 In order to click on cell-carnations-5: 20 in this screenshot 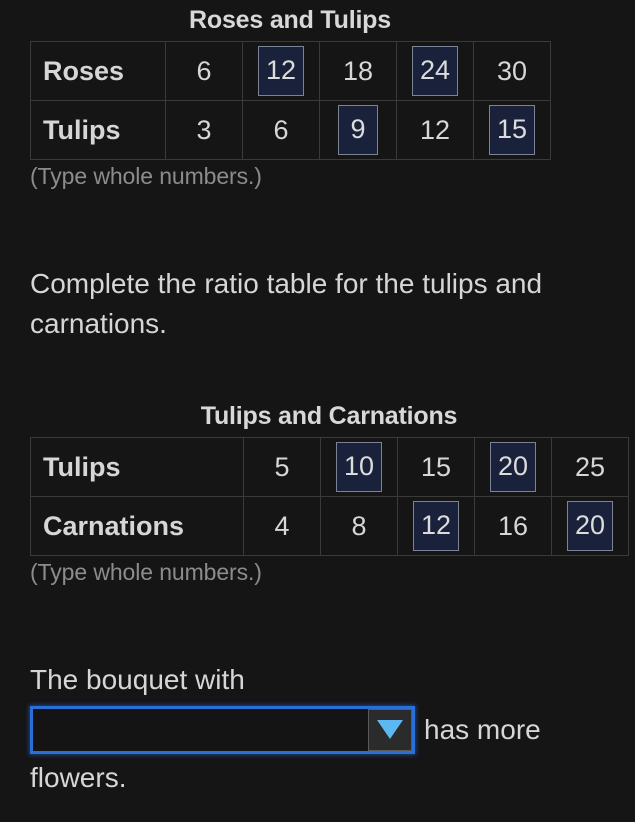, I will do `click(590, 526)`.